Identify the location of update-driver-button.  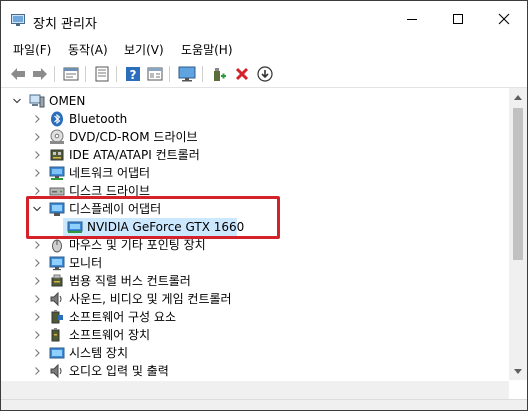
(219, 74).